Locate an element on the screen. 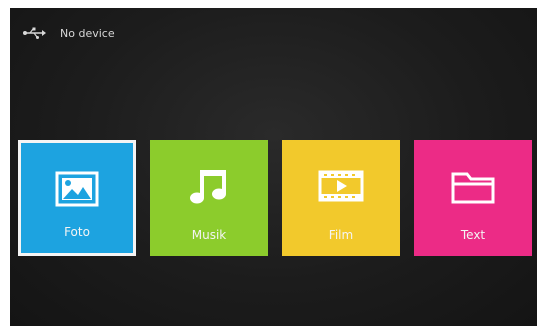 The height and width of the screenshot is (332, 543). image-icon is located at coordinates (77, 189).